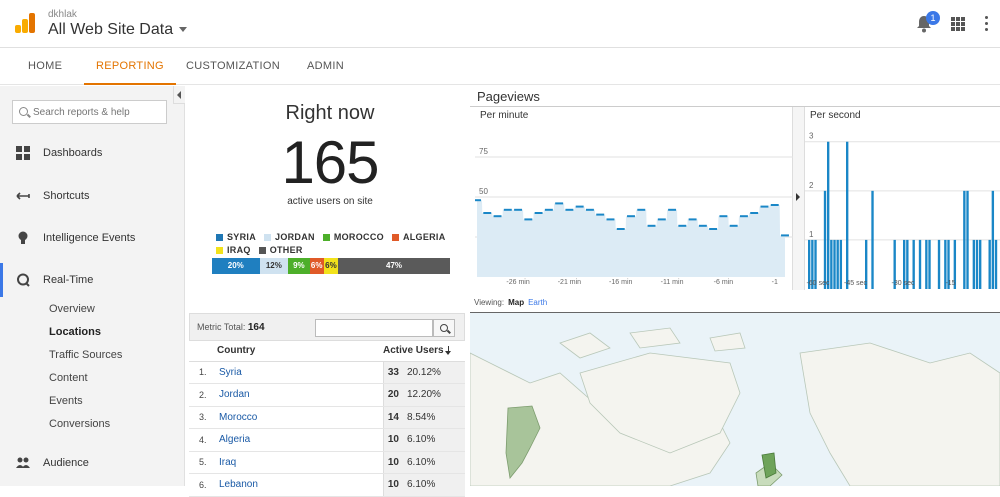 The height and width of the screenshot is (497, 1000). I want to click on tab-home: HOME, so click(45, 66).